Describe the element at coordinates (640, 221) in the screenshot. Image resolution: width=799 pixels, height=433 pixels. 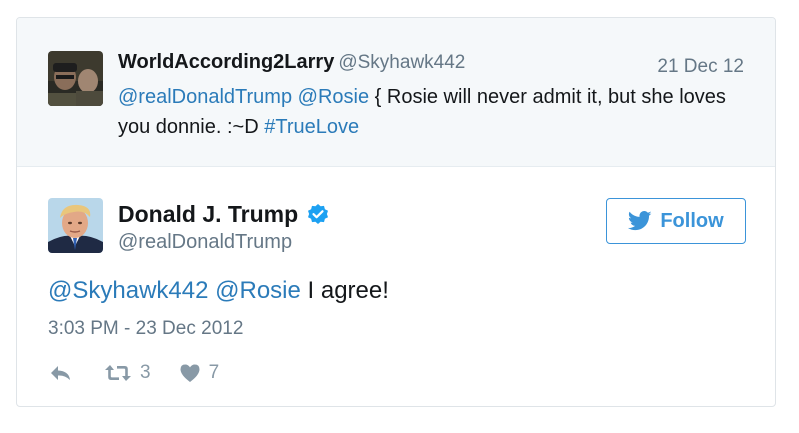
I see `twitter-bird-icon` at that location.